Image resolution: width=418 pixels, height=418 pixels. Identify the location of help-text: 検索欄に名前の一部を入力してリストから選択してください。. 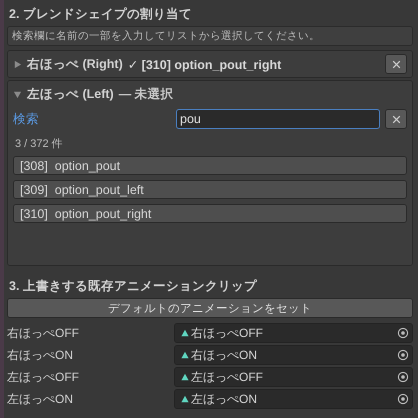
(210, 36).